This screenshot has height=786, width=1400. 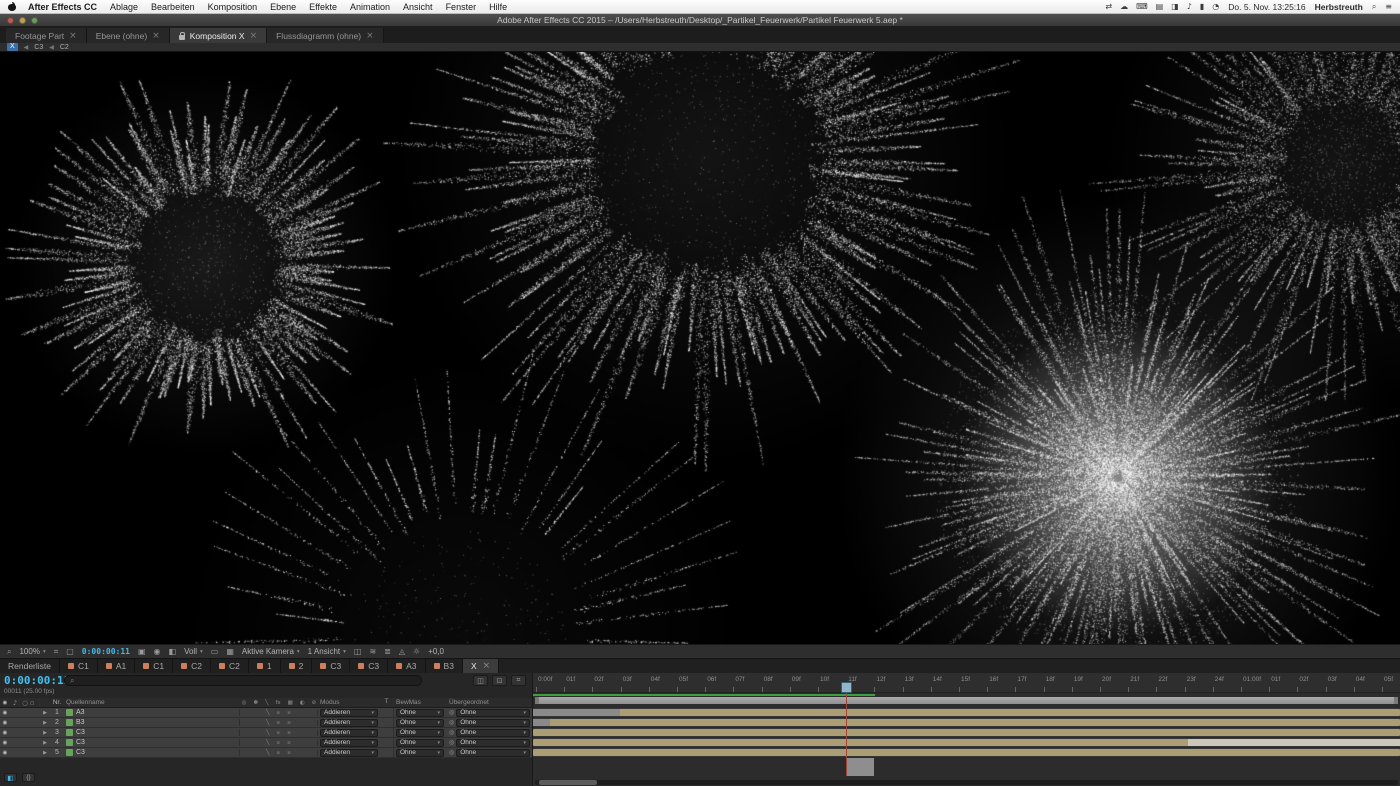 I want to click on menubar-clock: Do. 5. Nov. 13:25:16, so click(x=1266, y=7).